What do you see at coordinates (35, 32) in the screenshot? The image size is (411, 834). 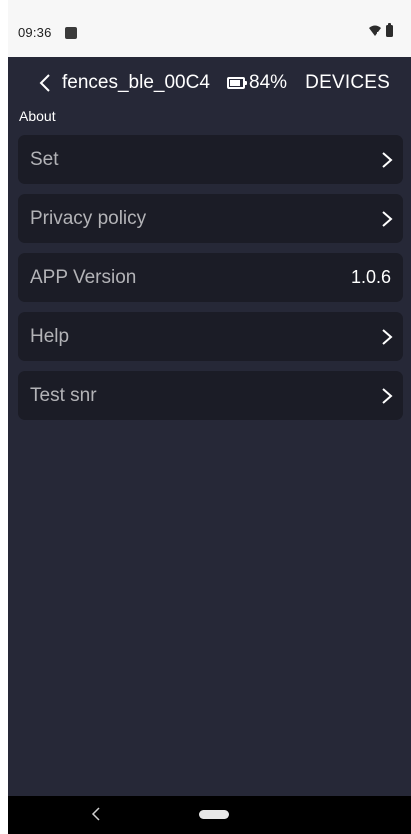 I see `status-time: 09:36` at bounding box center [35, 32].